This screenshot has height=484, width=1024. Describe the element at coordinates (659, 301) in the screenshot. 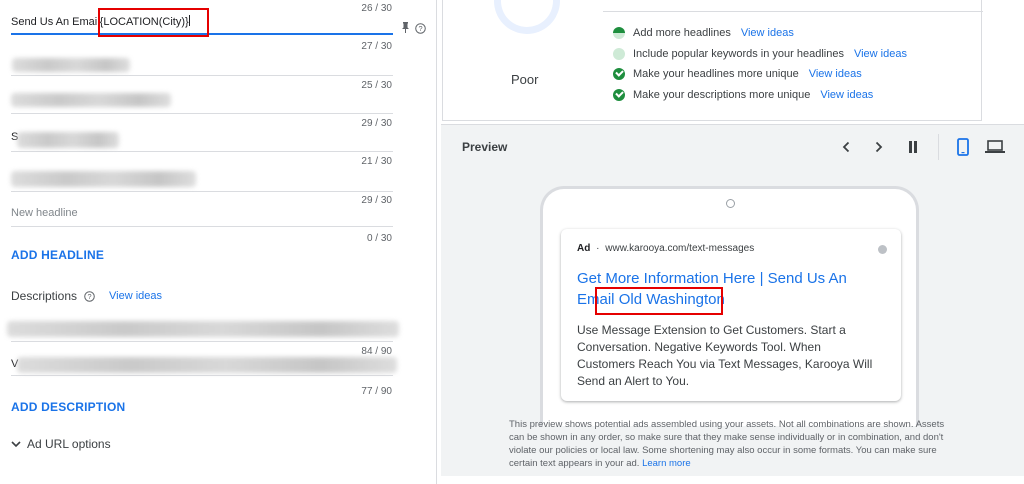

I see `location-highlight` at that location.